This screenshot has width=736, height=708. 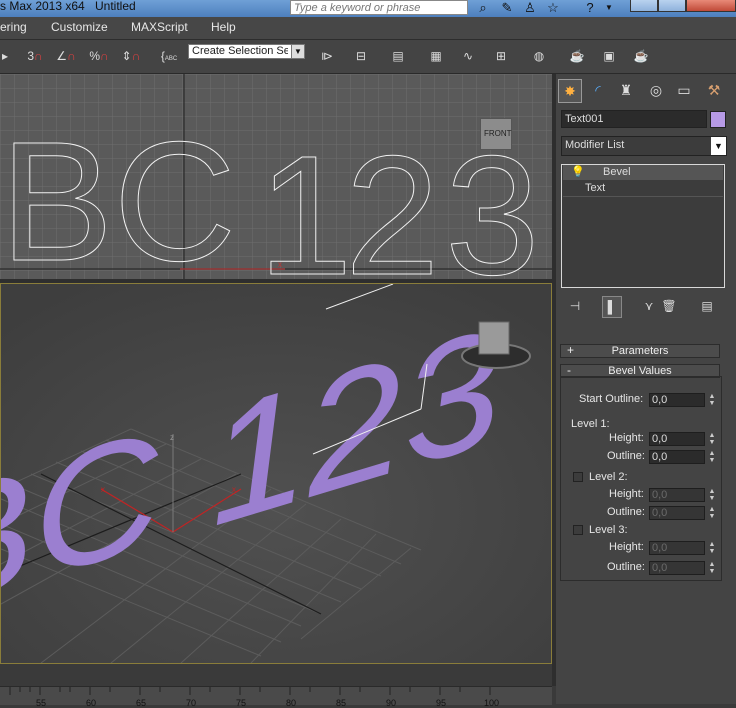 I want to click on level2-outline-field: 0,0, so click(x=677, y=513).